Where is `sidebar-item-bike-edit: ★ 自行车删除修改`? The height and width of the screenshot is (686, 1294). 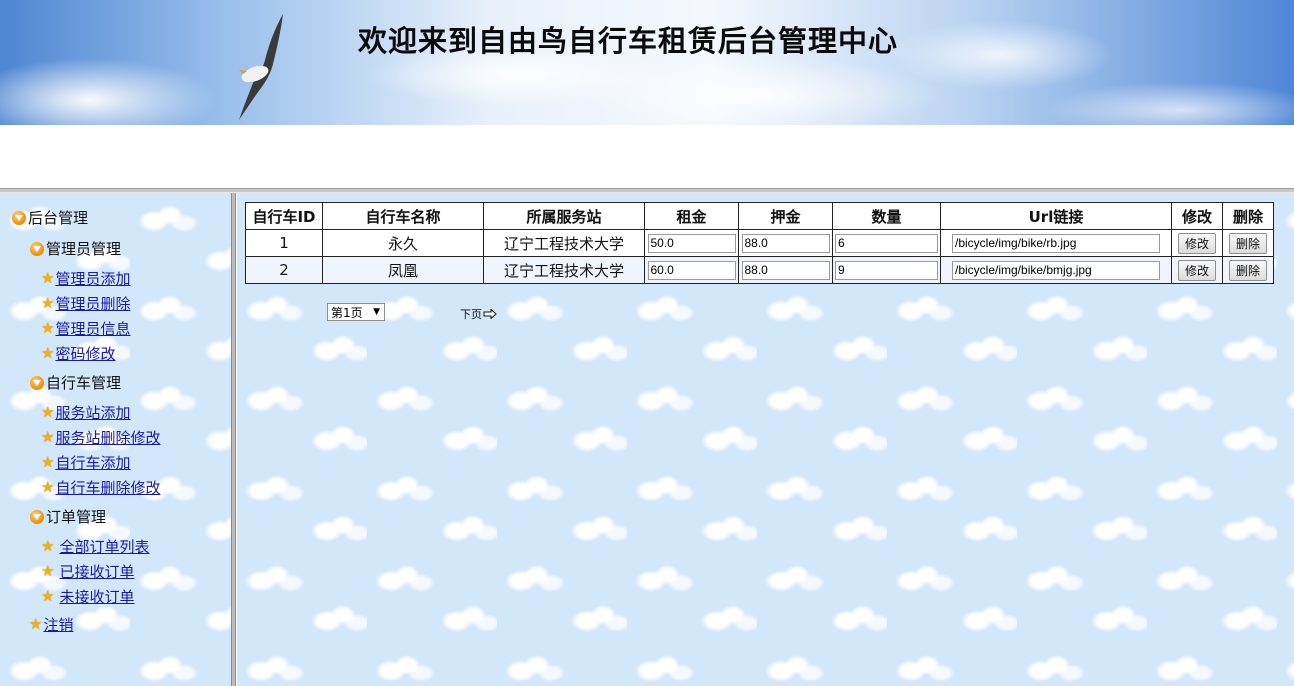
sidebar-item-bike-edit: ★ 自行车删除修改 is located at coordinates (100, 487).